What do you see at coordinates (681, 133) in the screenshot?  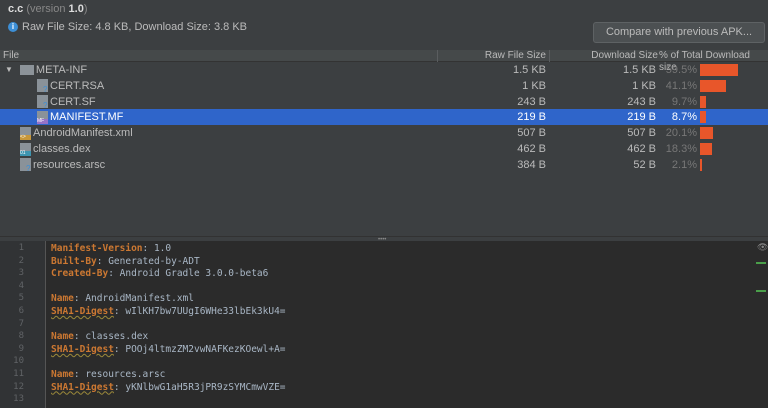 I see `percent-total: 20.1%` at bounding box center [681, 133].